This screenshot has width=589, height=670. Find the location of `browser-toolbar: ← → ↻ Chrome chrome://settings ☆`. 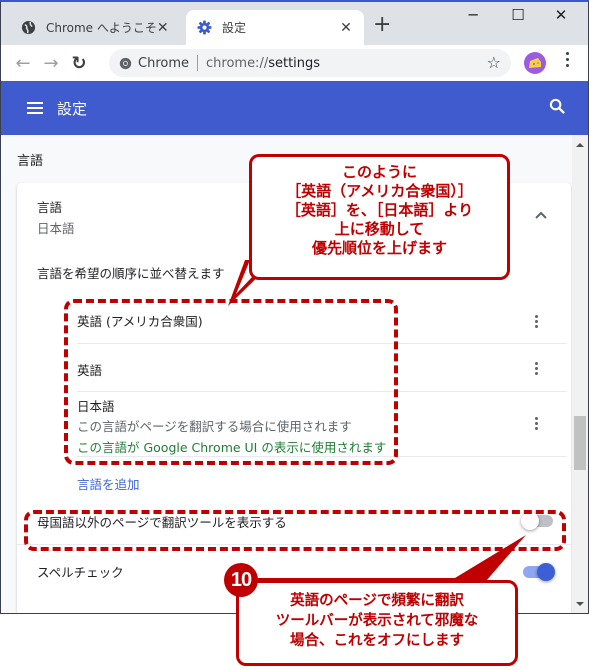

browser-toolbar: ← → ↻ Chrome chrome://settings ☆ is located at coordinates (294, 63).